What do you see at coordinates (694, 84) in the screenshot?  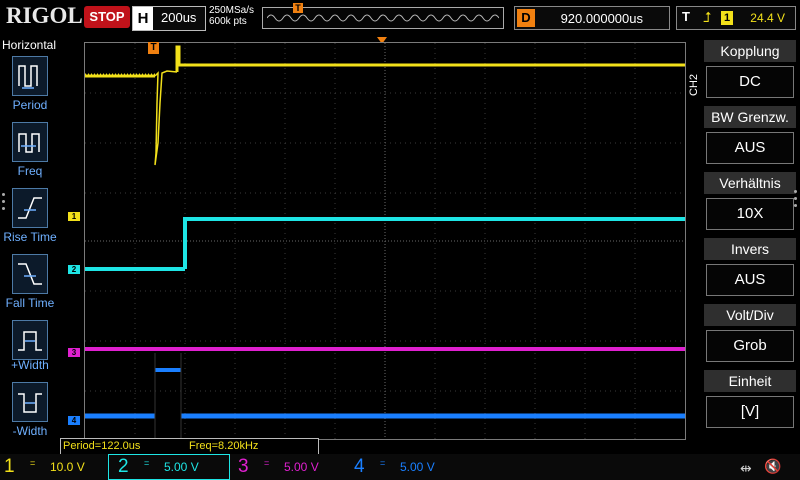 I see `menu-channel-label: CH2` at bounding box center [694, 84].